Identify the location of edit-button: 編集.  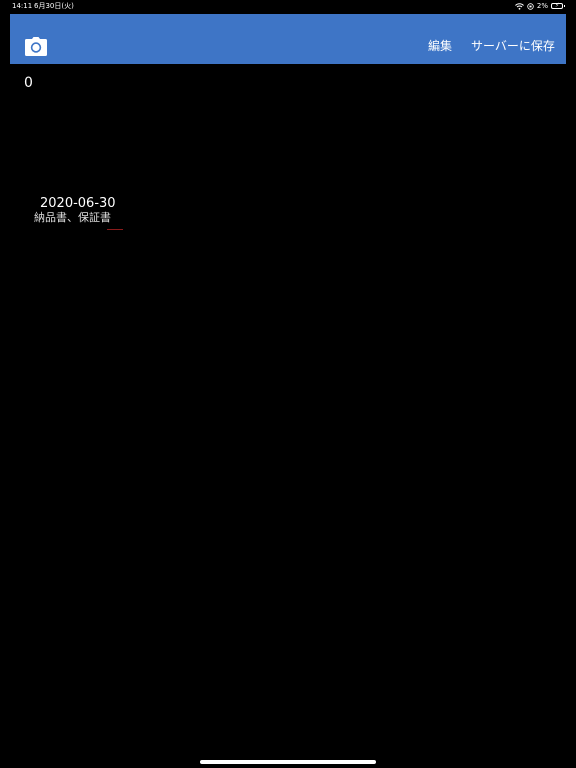
(440, 46).